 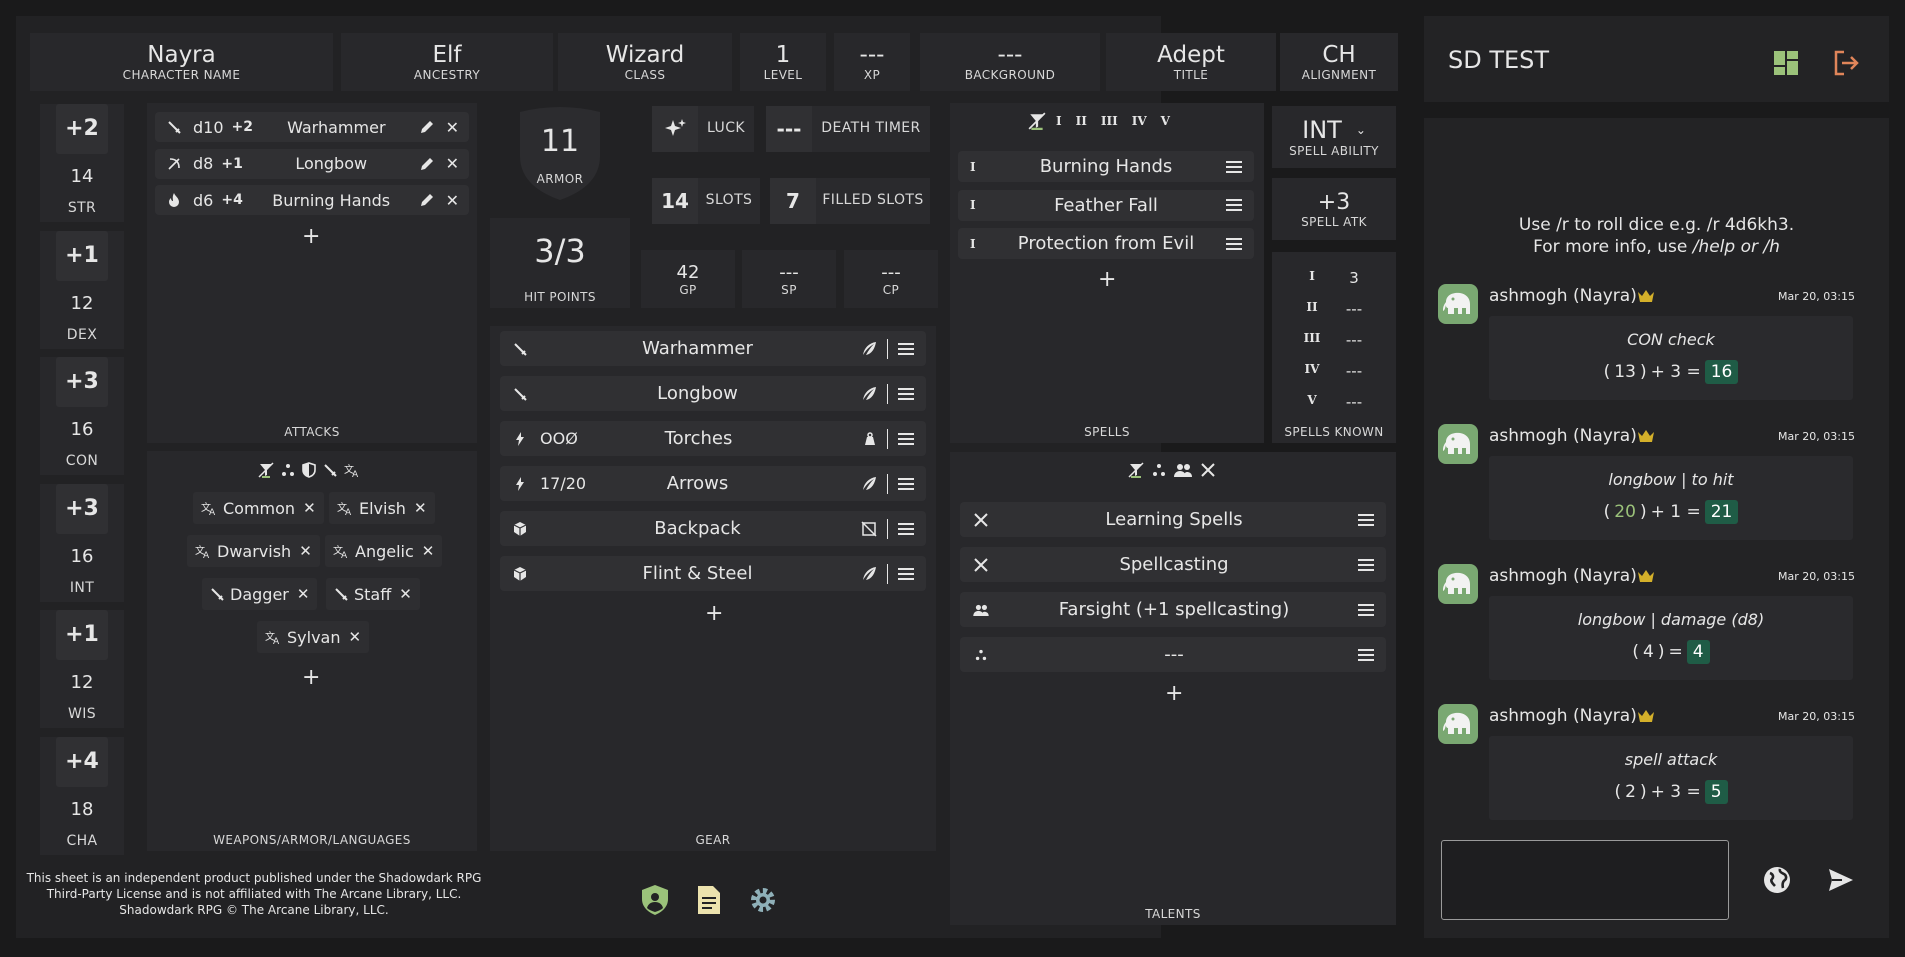 I want to click on spell-row: I Protection from Evil, so click(x=1106, y=243).